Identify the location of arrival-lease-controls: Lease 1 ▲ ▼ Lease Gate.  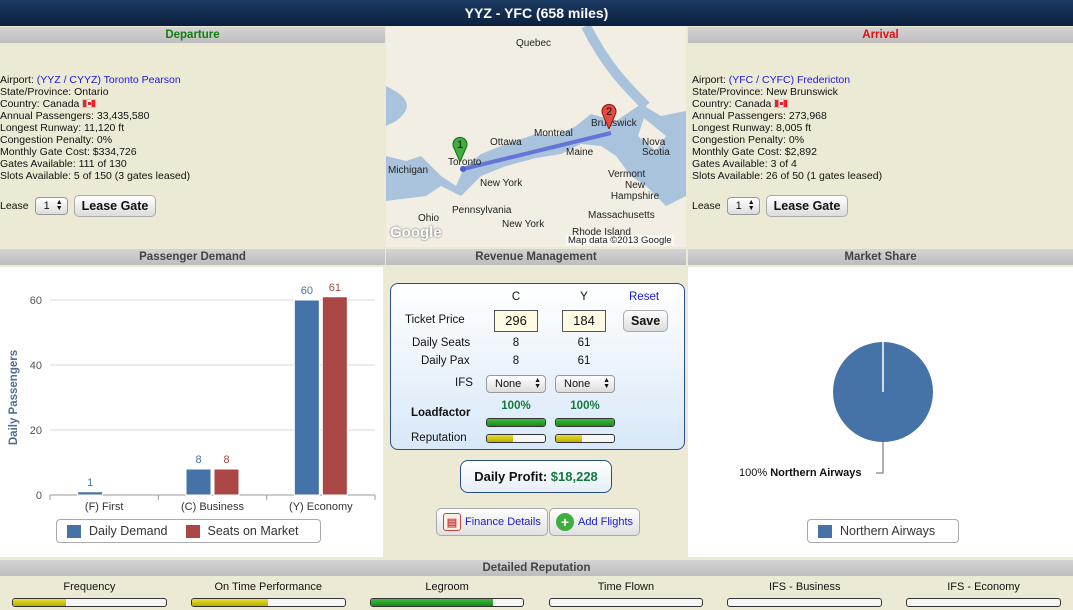
(770, 206).